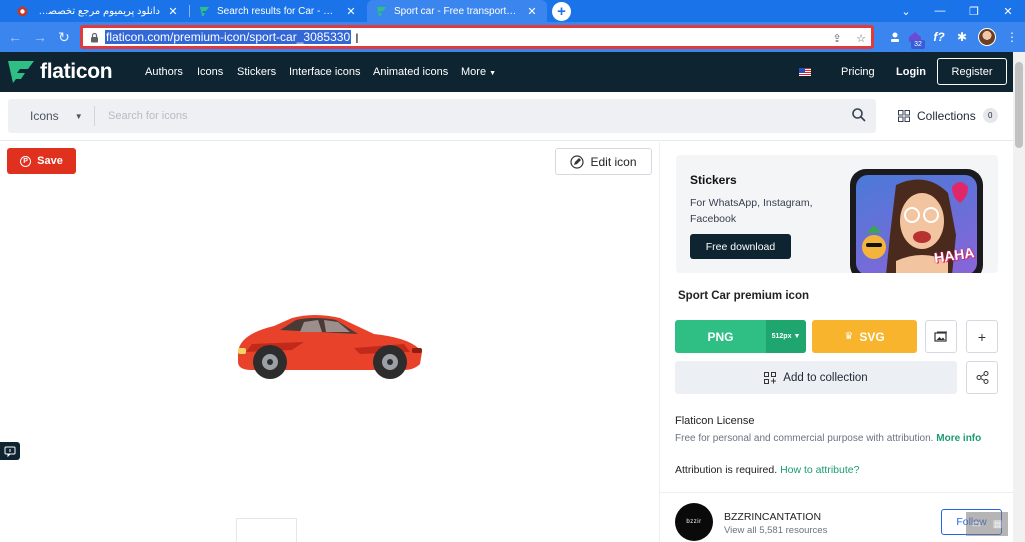 This screenshot has height=542, width=1025. Describe the element at coordinates (381, 11) in the screenshot. I see `flaticon-favicon-icon` at that location.